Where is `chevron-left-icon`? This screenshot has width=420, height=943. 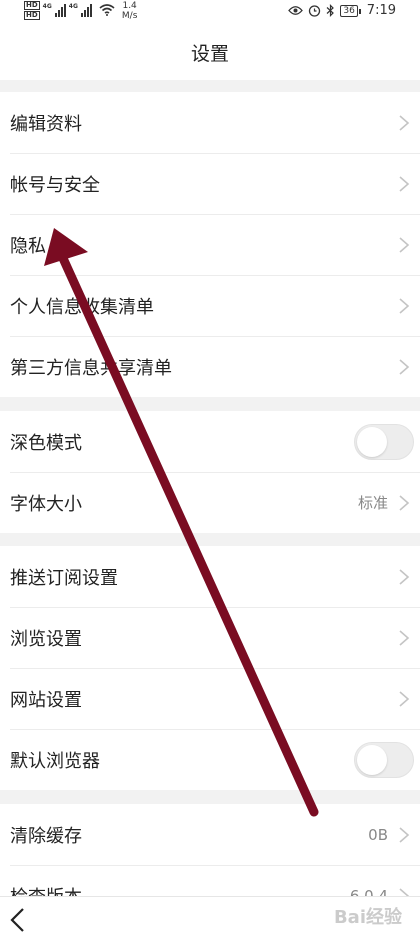
chevron-left-icon is located at coordinates (18, 920).